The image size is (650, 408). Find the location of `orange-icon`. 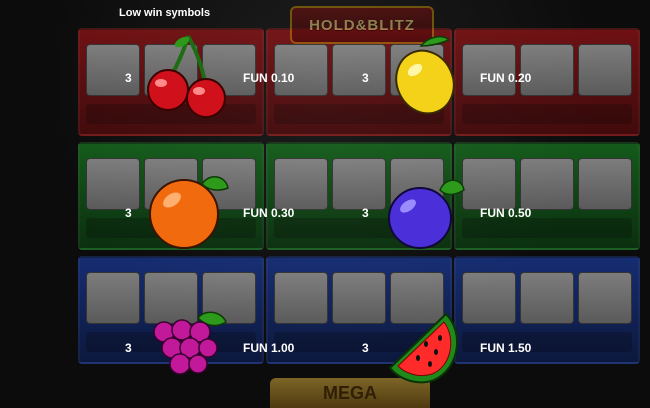

orange-icon is located at coordinates (189, 212).